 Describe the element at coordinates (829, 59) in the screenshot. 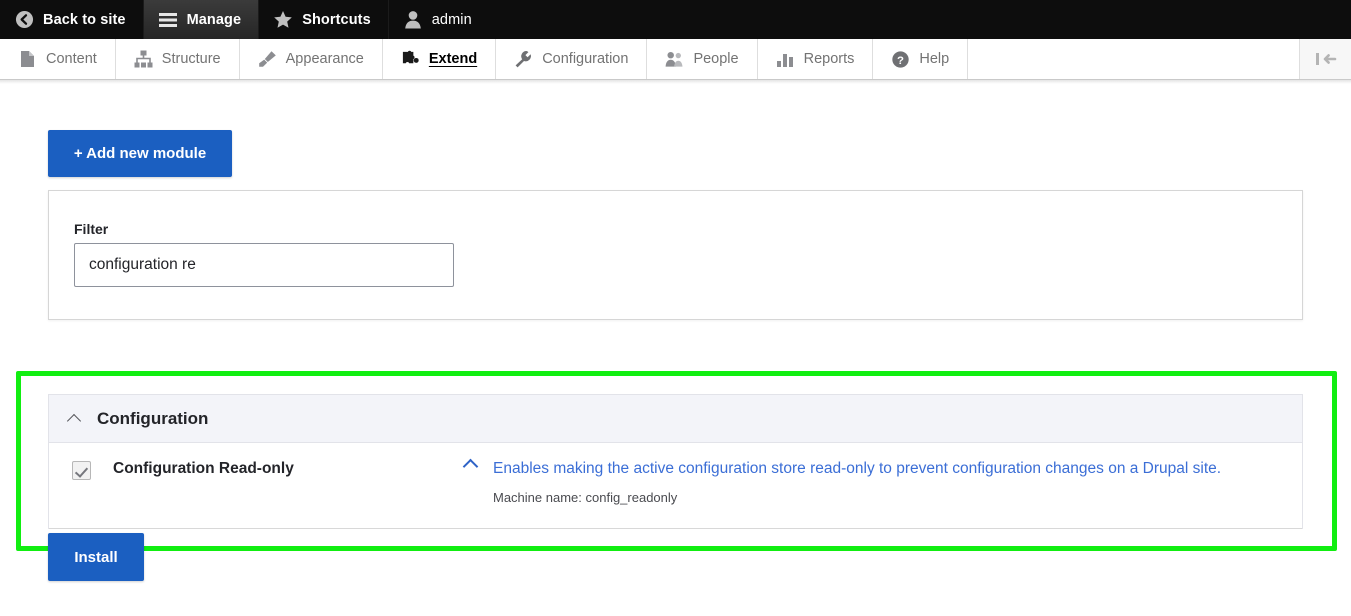

I see `menu-item-label: Reports` at that location.